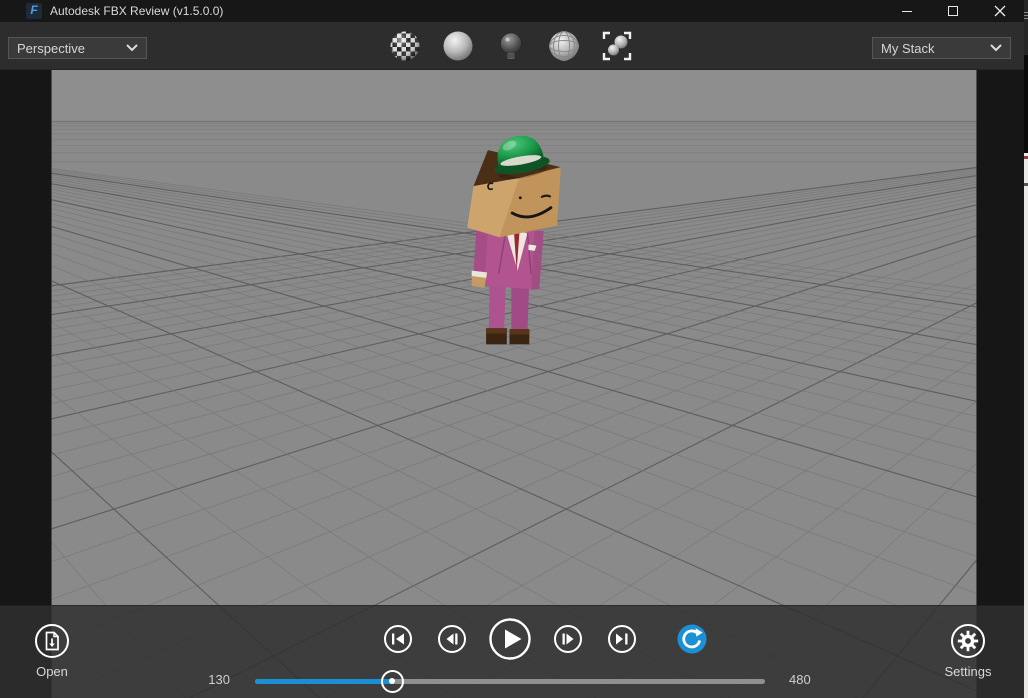  What do you see at coordinates (564, 46) in the screenshot?
I see `wireframe-display-icon` at bounding box center [564, 46].